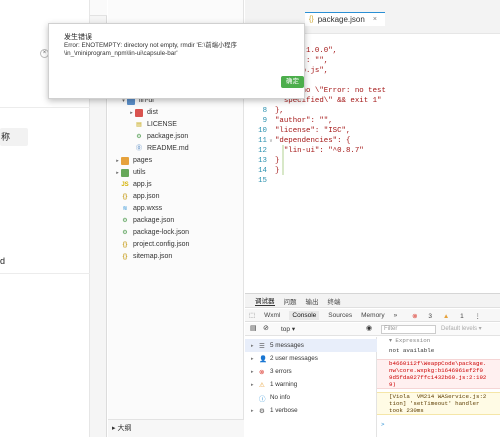 The width and height of the screenshot is (500, 437). I want to click on verbose-icon: ⚙, so click(262, 411).